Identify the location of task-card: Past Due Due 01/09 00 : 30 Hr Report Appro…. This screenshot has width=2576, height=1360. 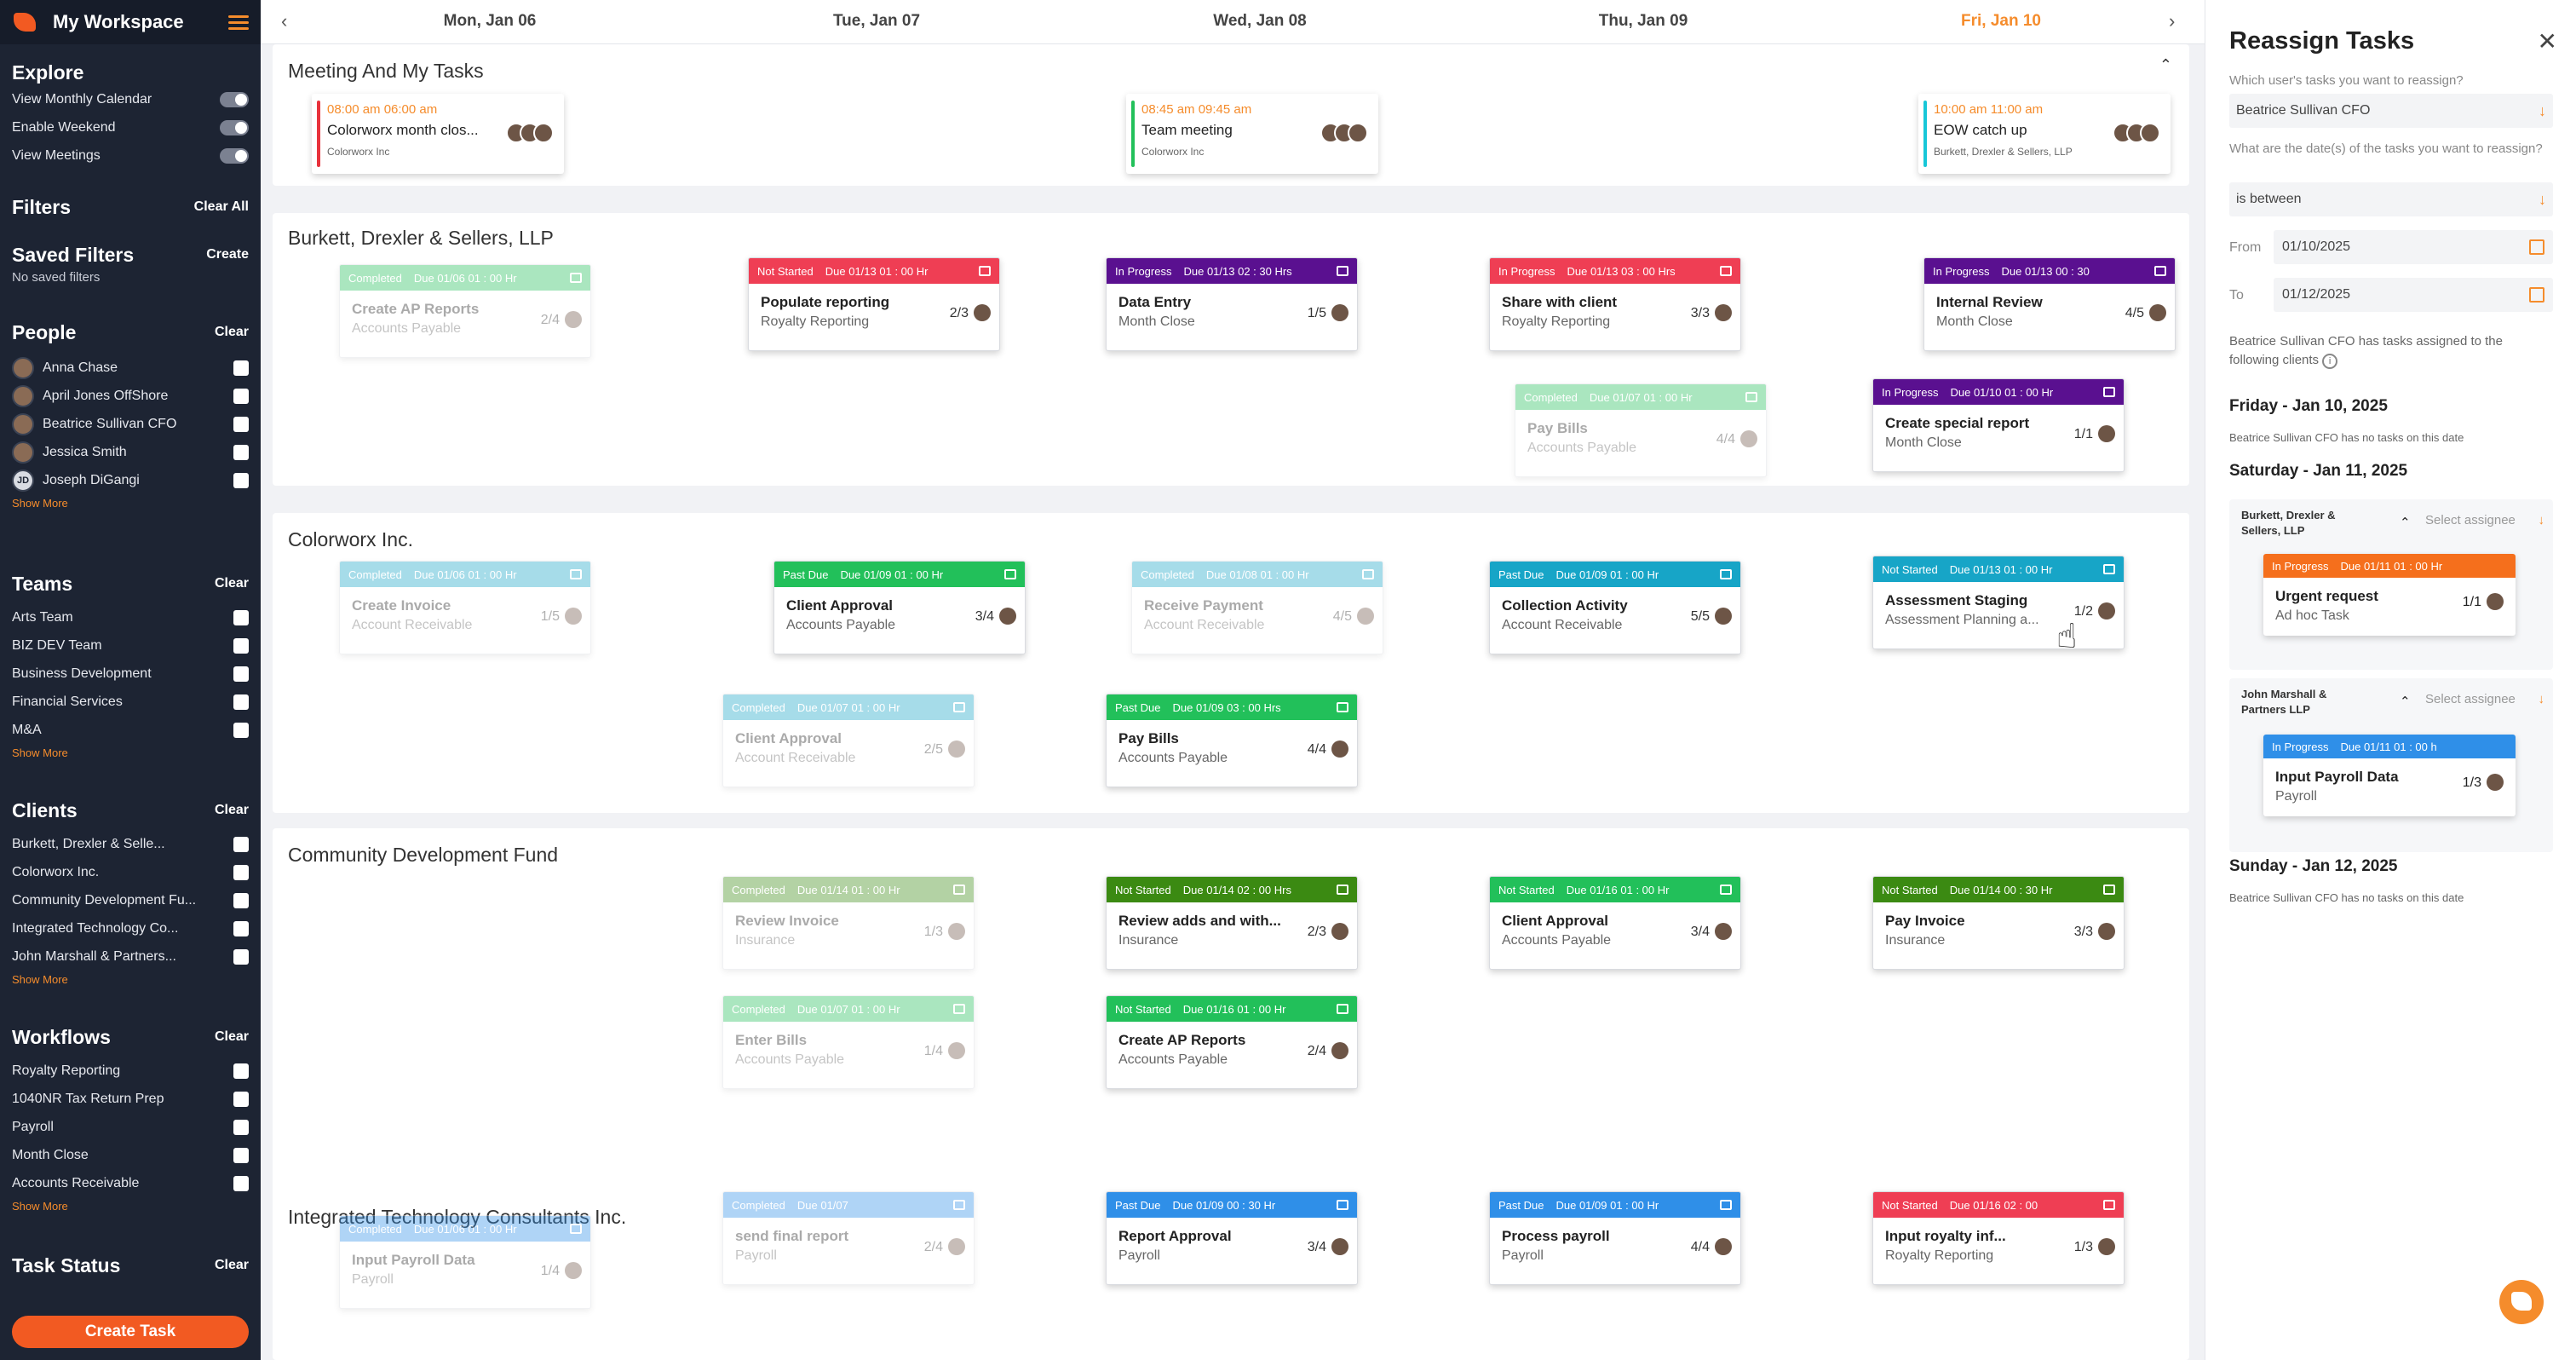
(1232, 1238).